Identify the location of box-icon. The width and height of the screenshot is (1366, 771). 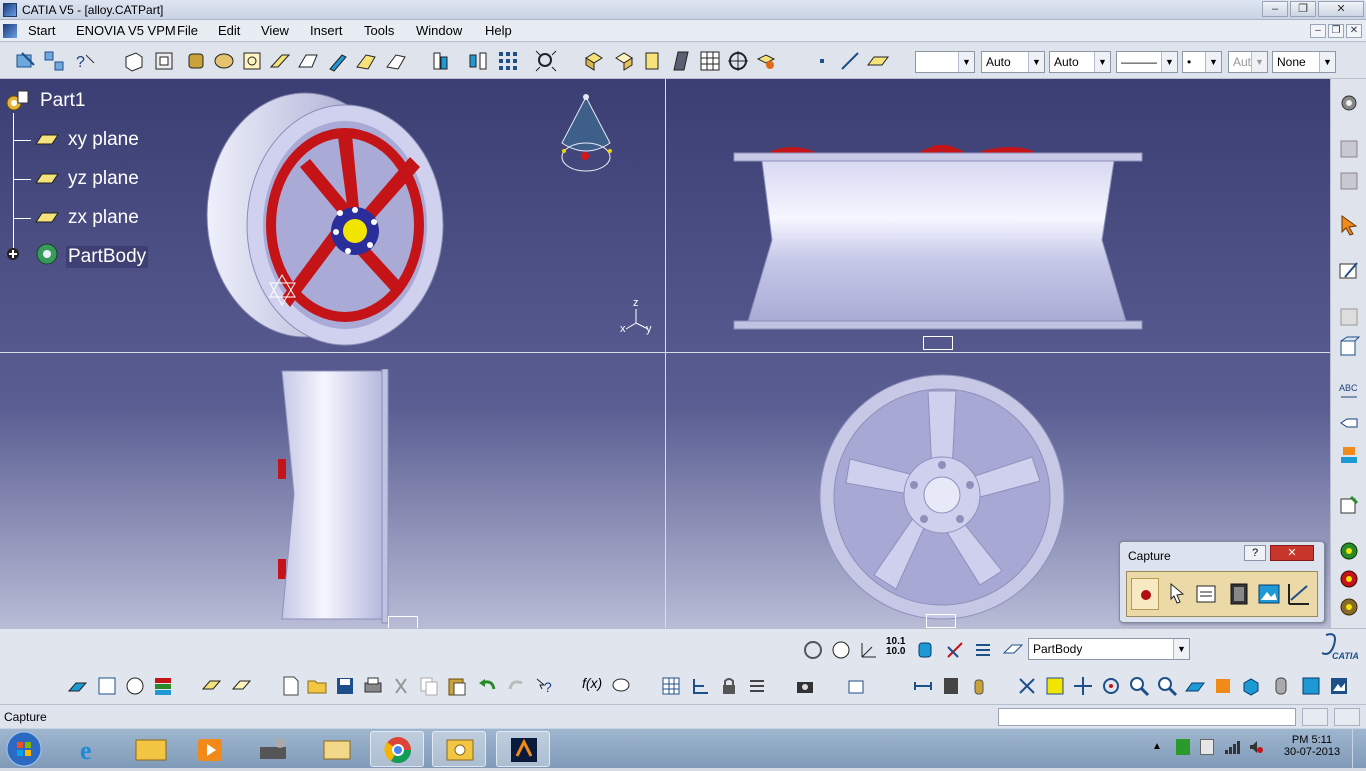
(1349, 347).